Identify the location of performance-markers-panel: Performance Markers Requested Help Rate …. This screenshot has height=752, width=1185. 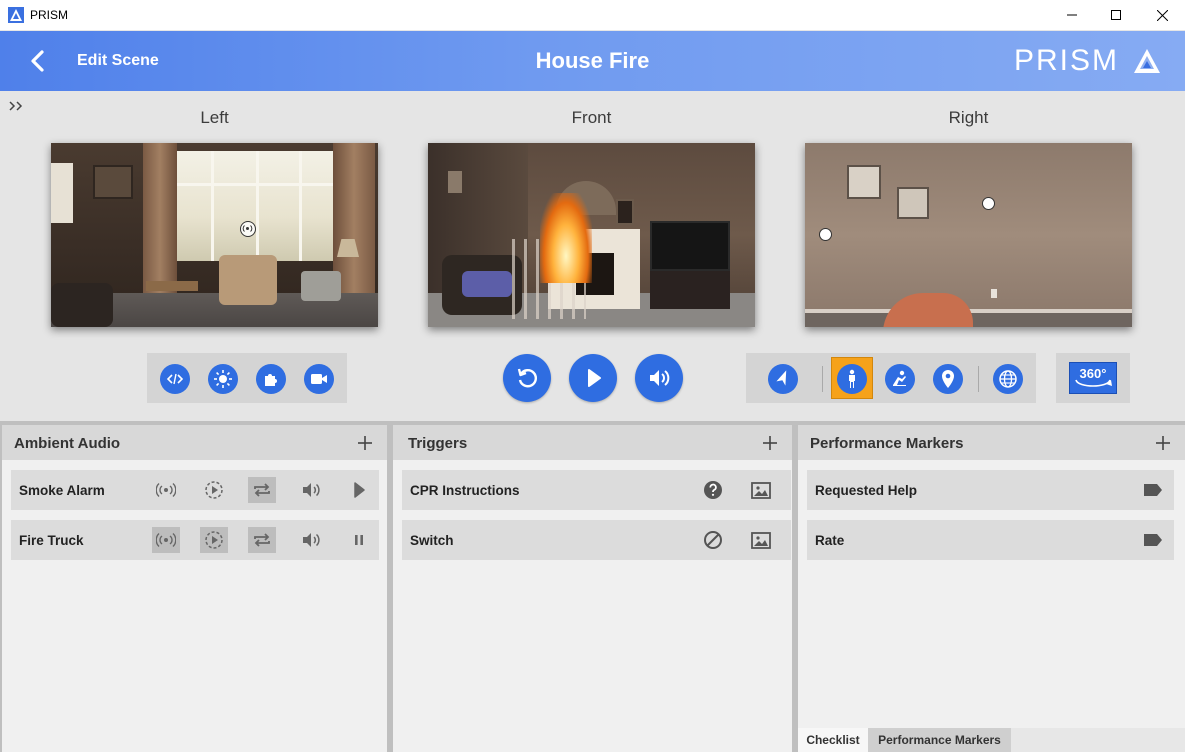
(991, 588).